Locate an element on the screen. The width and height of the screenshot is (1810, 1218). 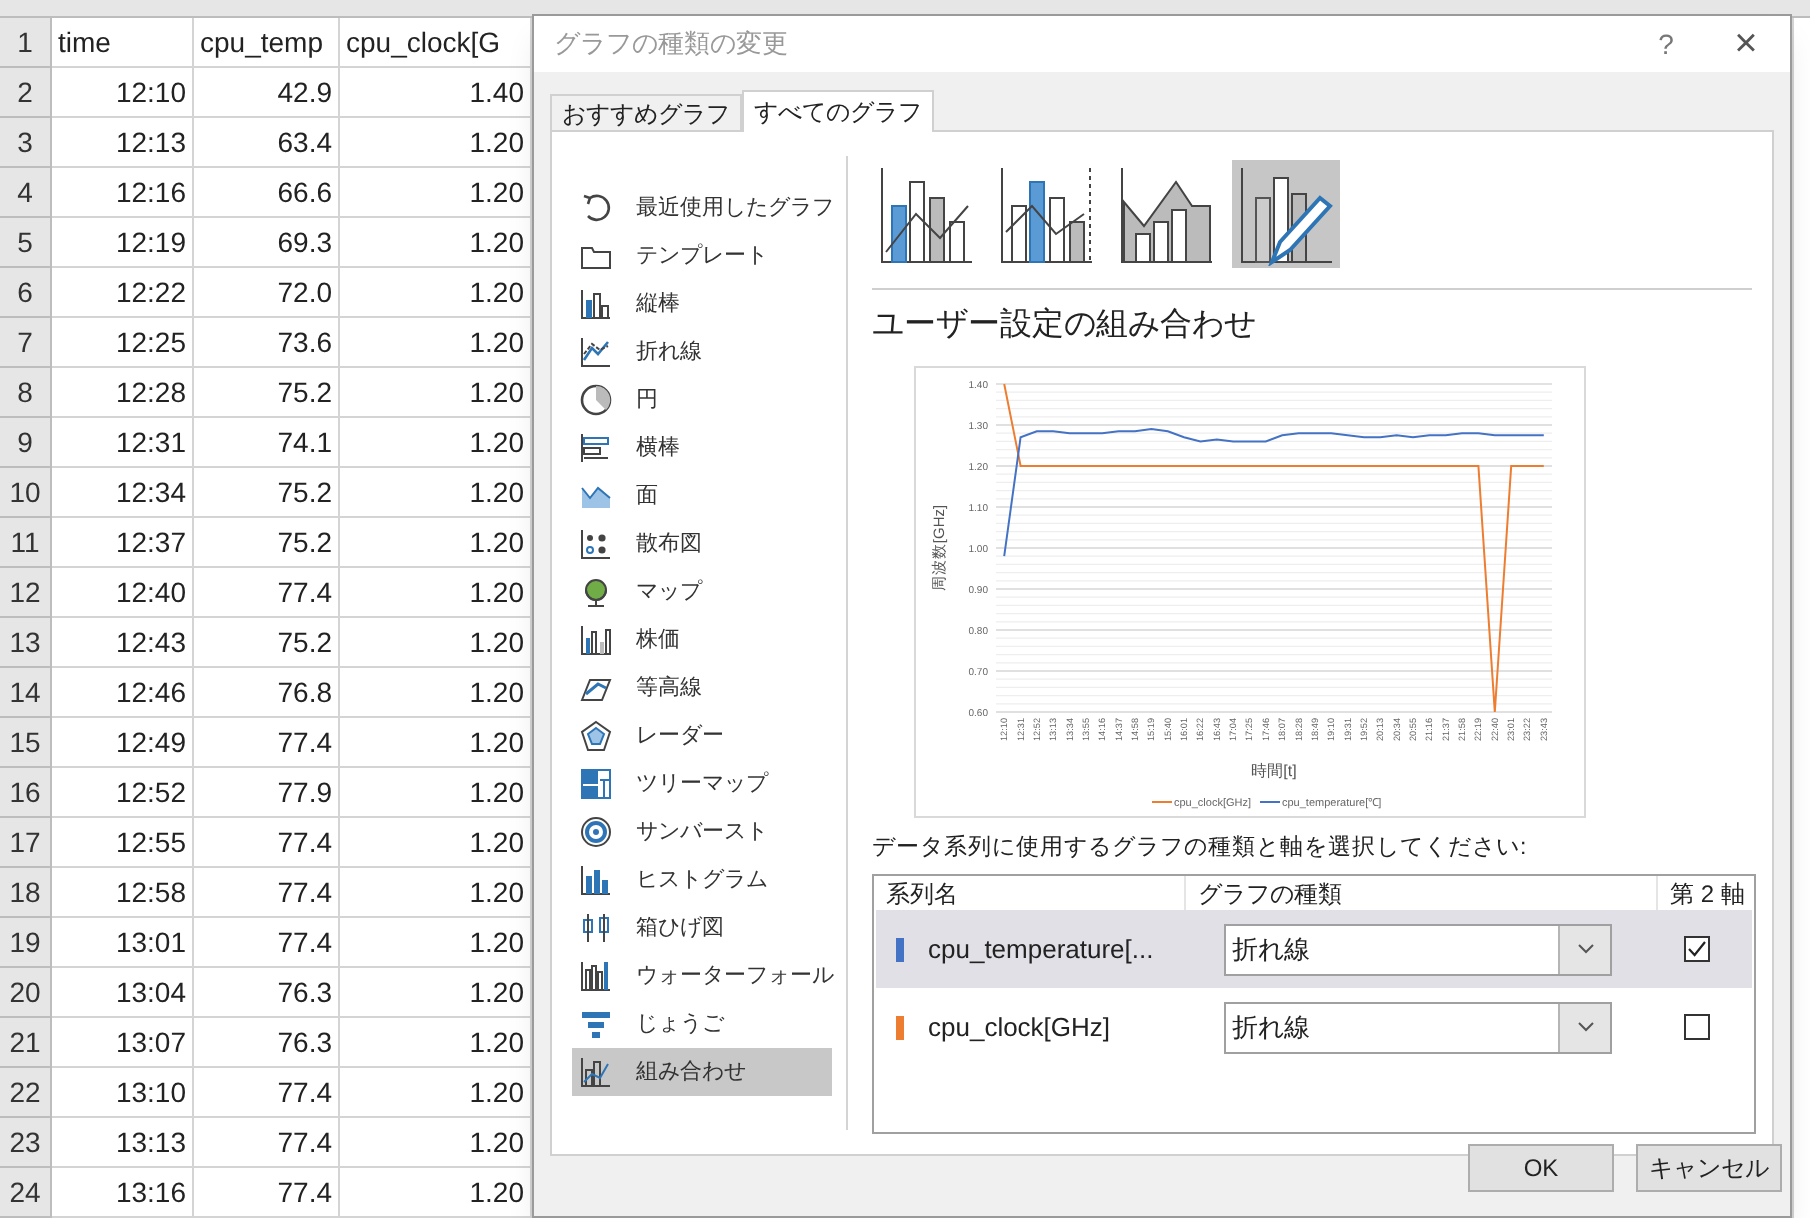
pie-chart-icon is located at coordinates (596, 400).